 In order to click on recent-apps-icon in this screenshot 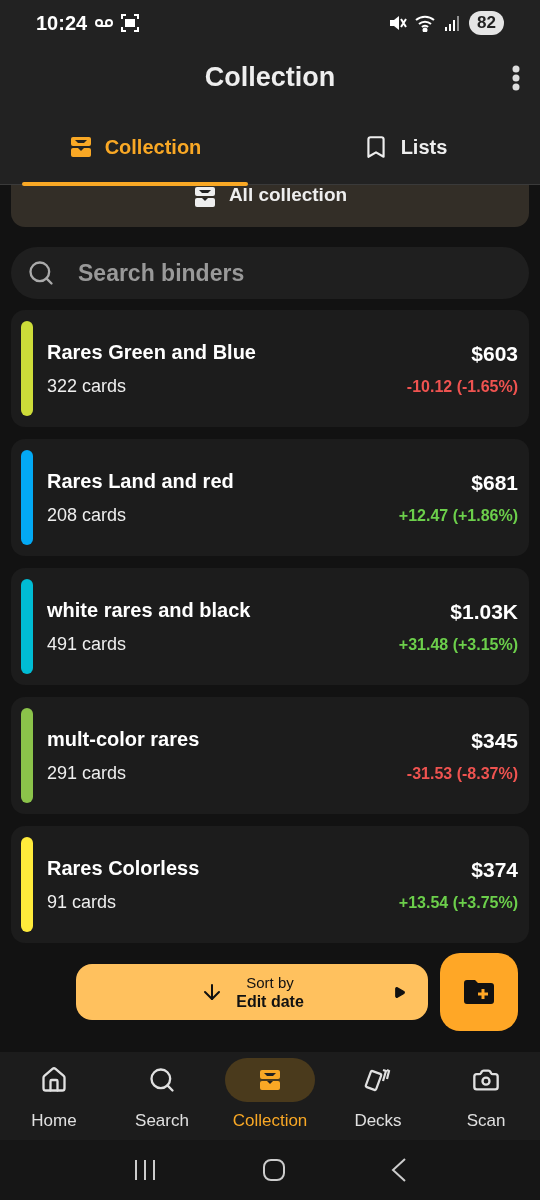, I will do `click(144, 1170)`.